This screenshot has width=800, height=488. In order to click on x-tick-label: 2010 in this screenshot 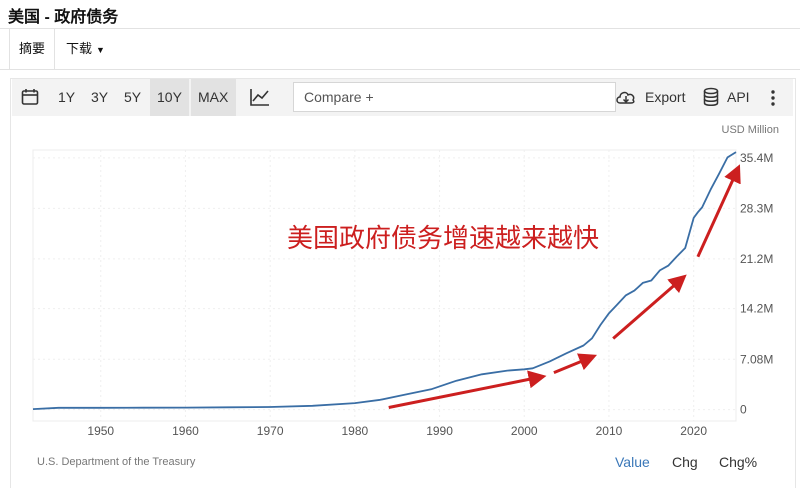, I will do `click(609, 431)`.